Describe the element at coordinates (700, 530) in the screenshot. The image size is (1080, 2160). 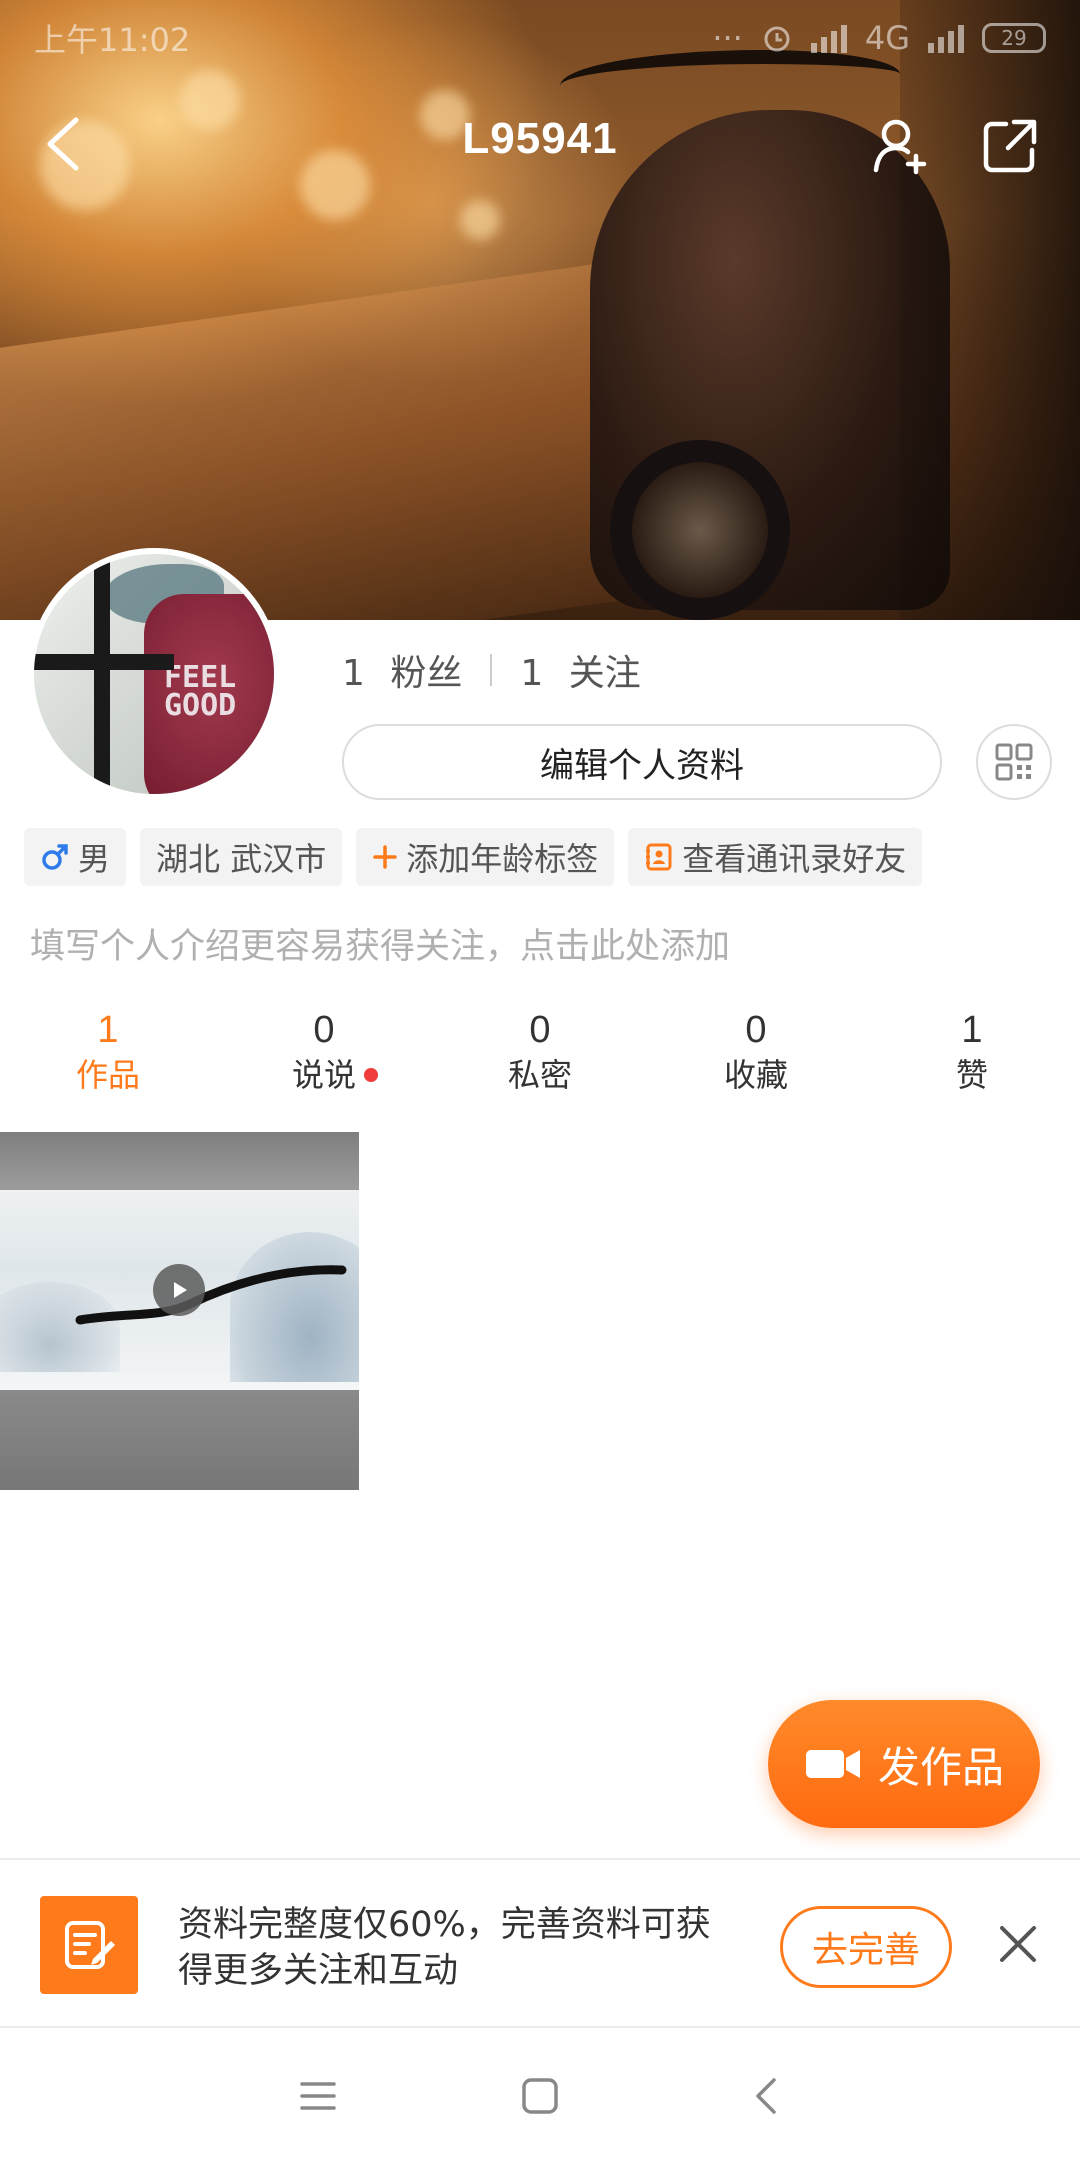
I see `cover-scooter-wheel` at that location.